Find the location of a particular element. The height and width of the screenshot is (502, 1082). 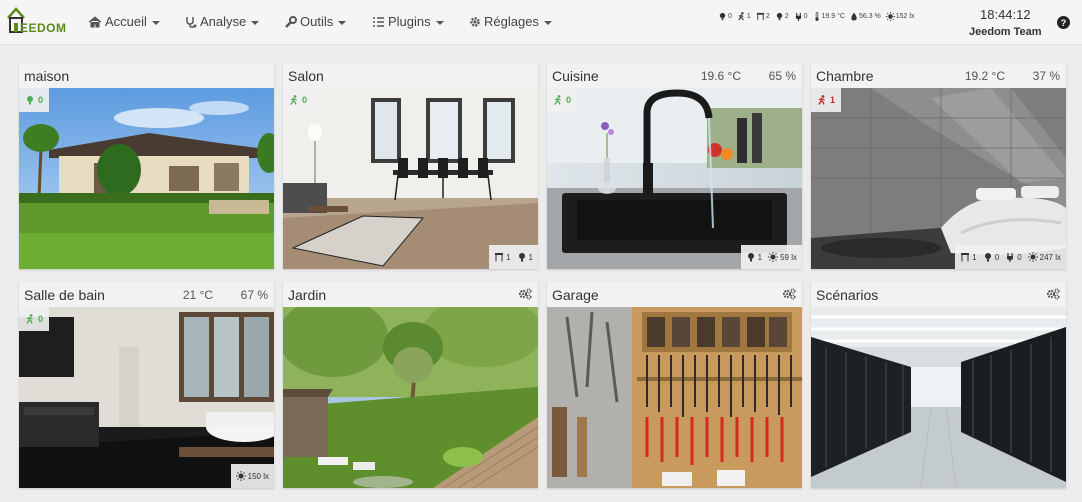

menu-analysis: Analyse is located at coordinates (222, 21).